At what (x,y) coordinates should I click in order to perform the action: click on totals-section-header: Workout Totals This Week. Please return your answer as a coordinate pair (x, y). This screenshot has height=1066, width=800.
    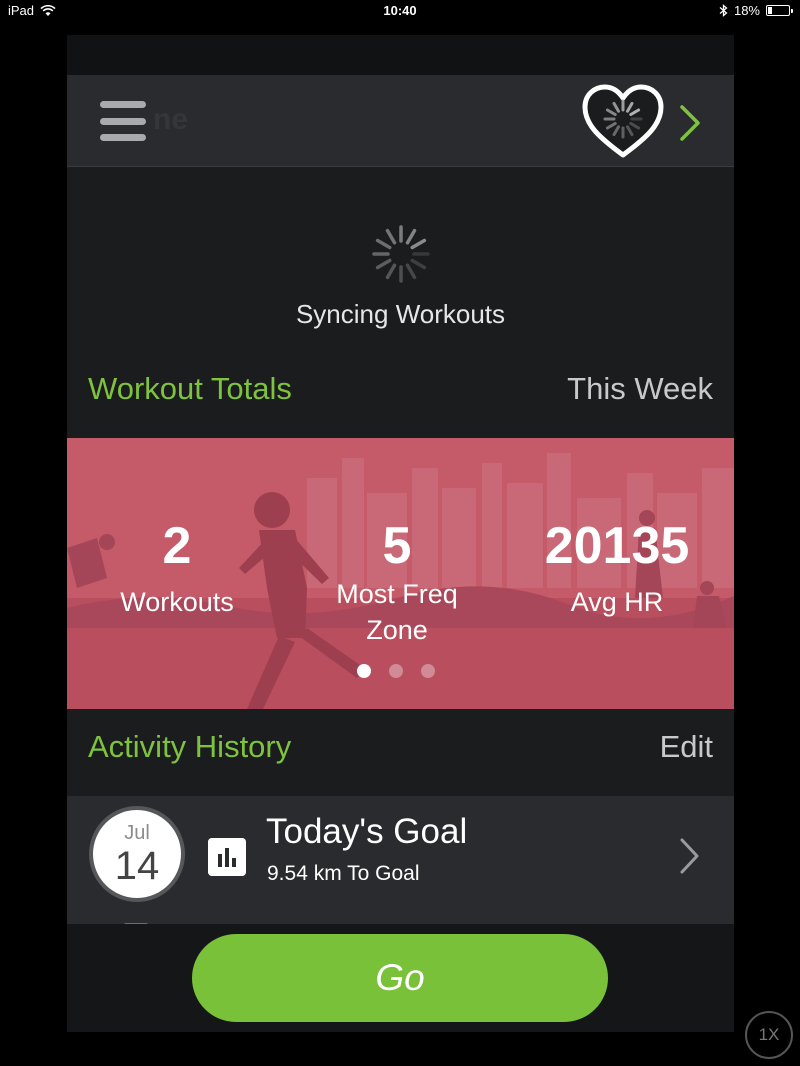
    Looking at the image, I should click on (400, 390).